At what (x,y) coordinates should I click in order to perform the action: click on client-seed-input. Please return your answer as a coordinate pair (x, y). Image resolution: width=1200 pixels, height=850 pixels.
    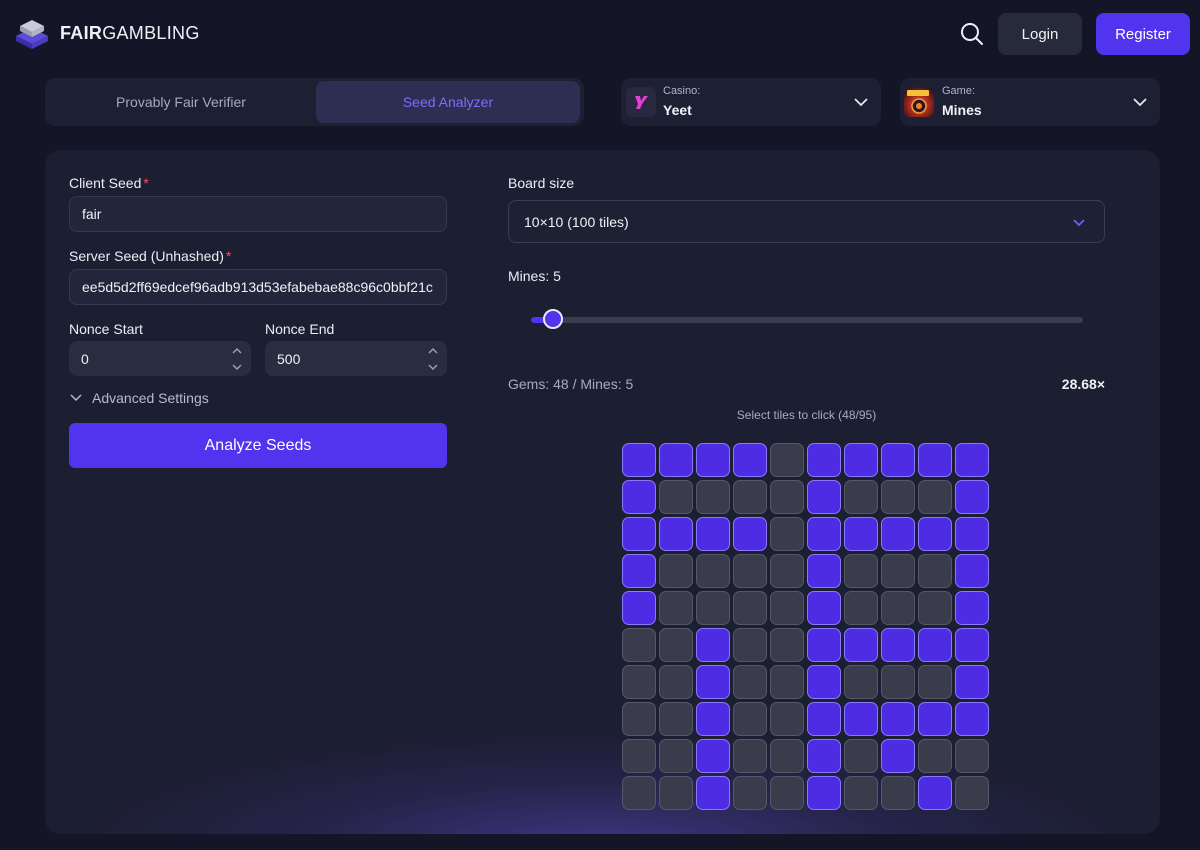
    Looking at the image, I should click on (258, 214).